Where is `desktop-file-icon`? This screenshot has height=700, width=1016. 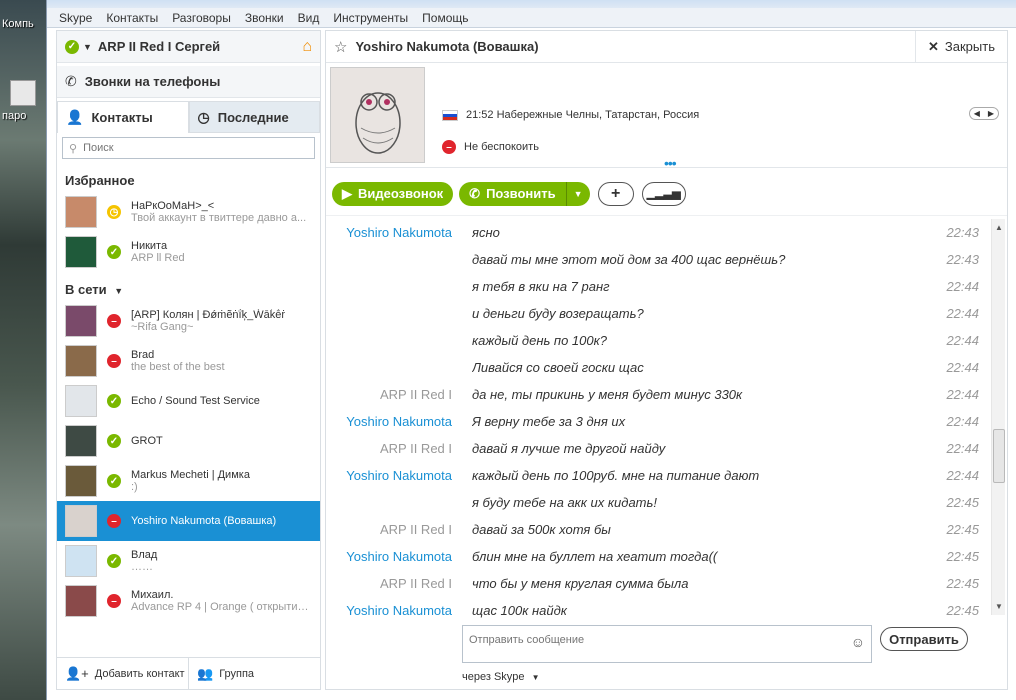 desktop-file-icon is located at coordinates (23, 93).